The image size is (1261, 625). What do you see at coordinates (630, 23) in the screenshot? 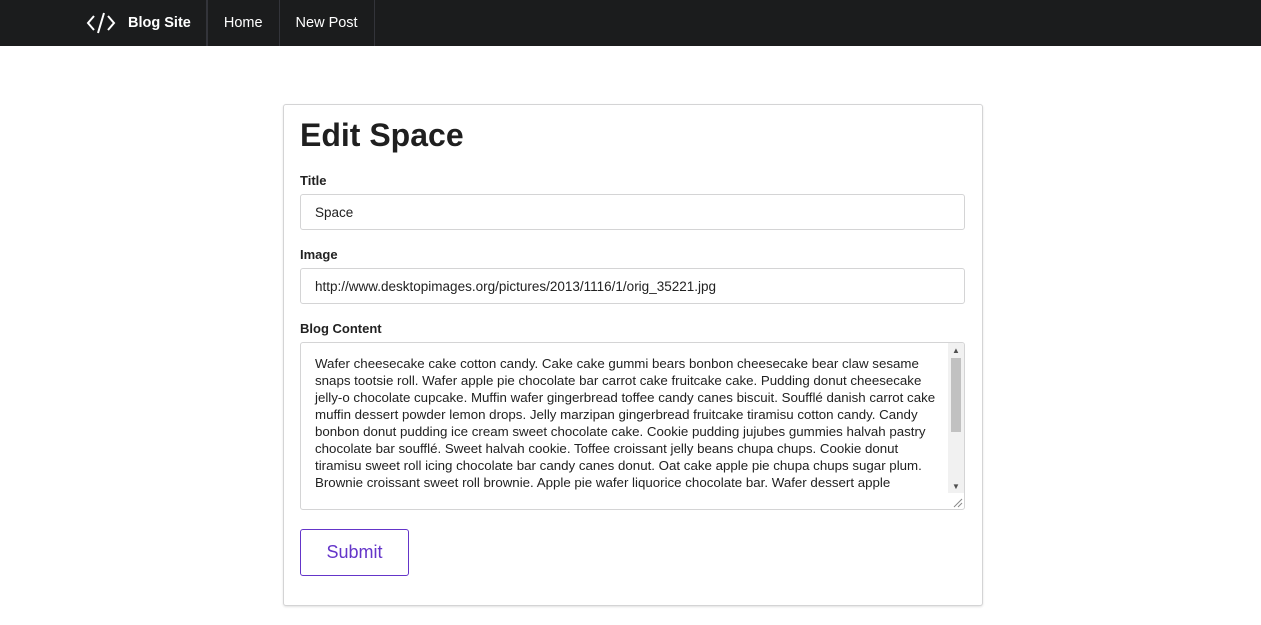
I see `top-navbar: Blog Site Home New Post` at bounding box center [630, 23].